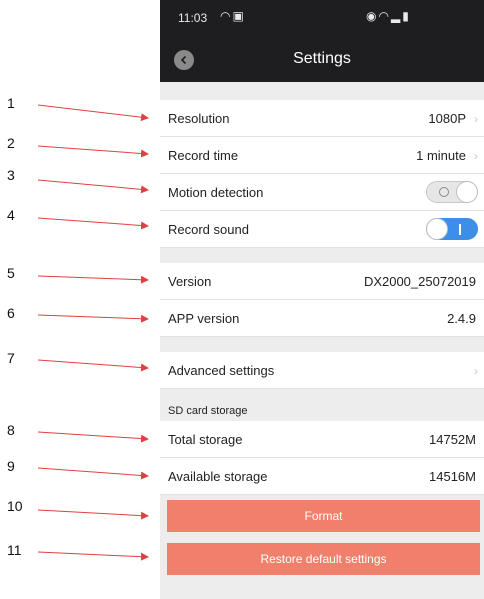 This screenshot has width=484, height=599. I want to click on resolution-row: Resolution 1080P ›, so click(322, 118).